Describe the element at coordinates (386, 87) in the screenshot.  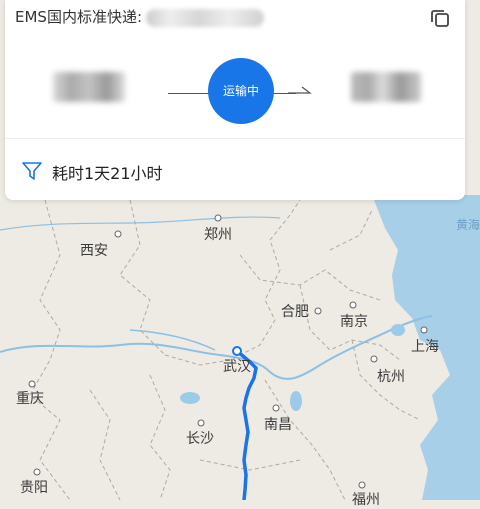
I see `destination-city-blurred` at that location.